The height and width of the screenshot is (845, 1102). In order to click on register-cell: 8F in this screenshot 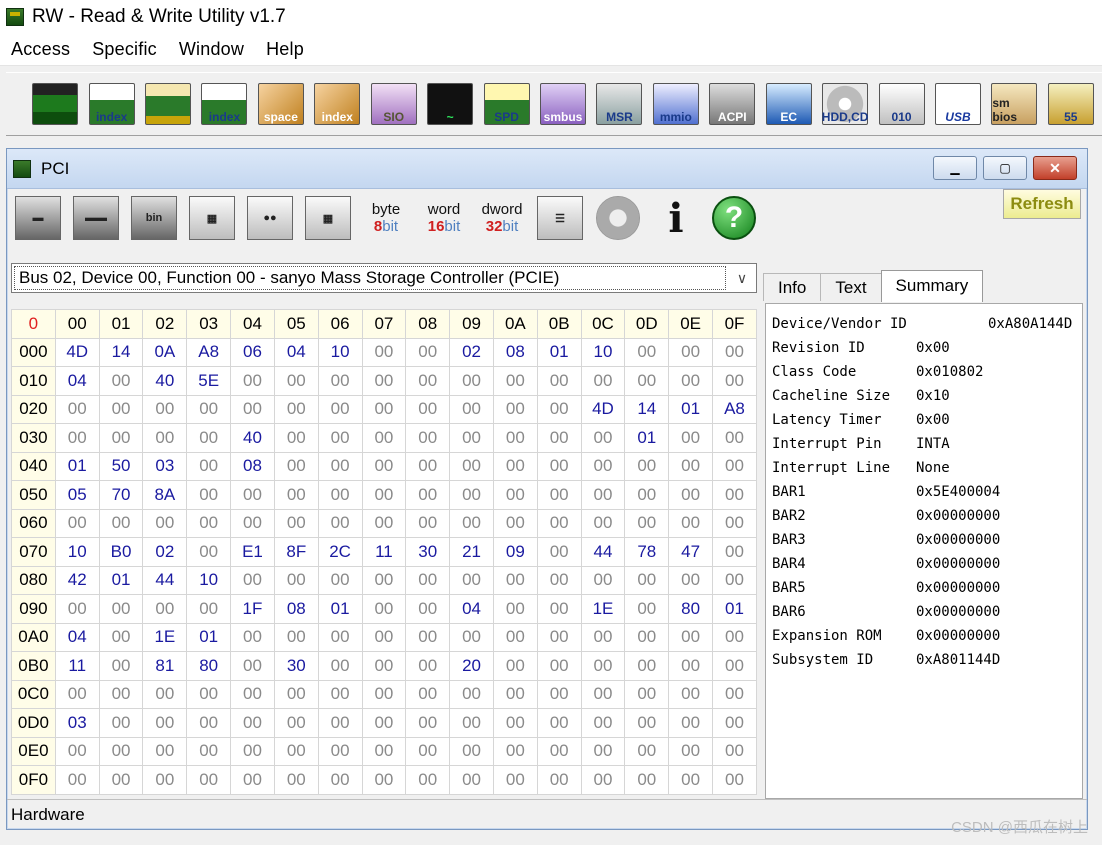, I will do `click(296, 552)`.